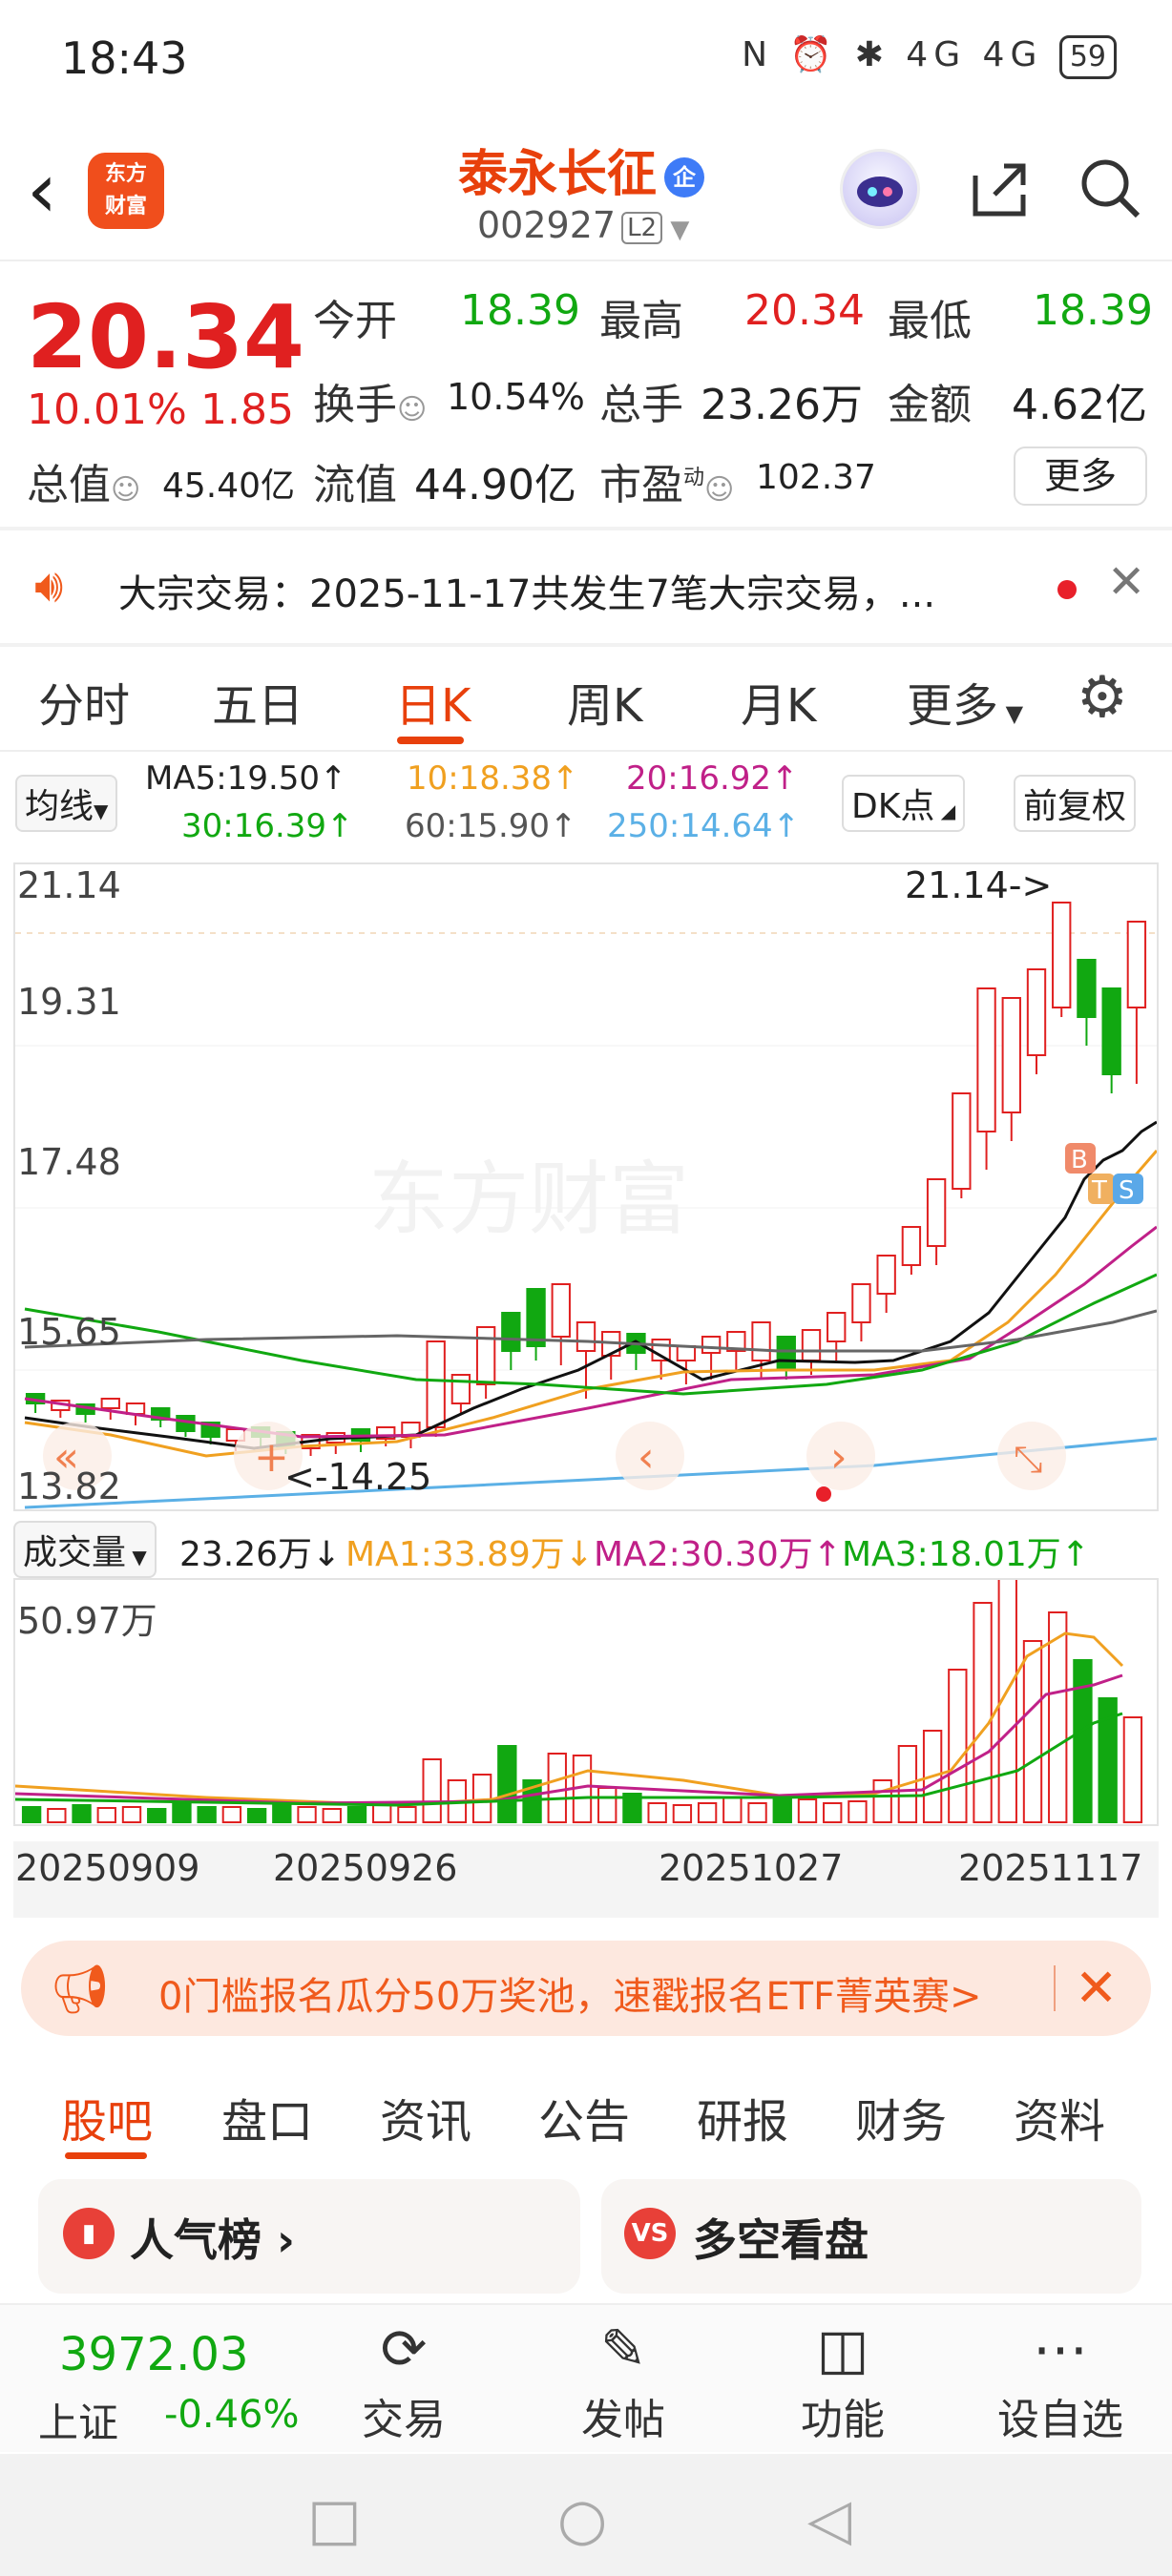  I want to click on low-annotation: <-14.25, so click(358, 1477).